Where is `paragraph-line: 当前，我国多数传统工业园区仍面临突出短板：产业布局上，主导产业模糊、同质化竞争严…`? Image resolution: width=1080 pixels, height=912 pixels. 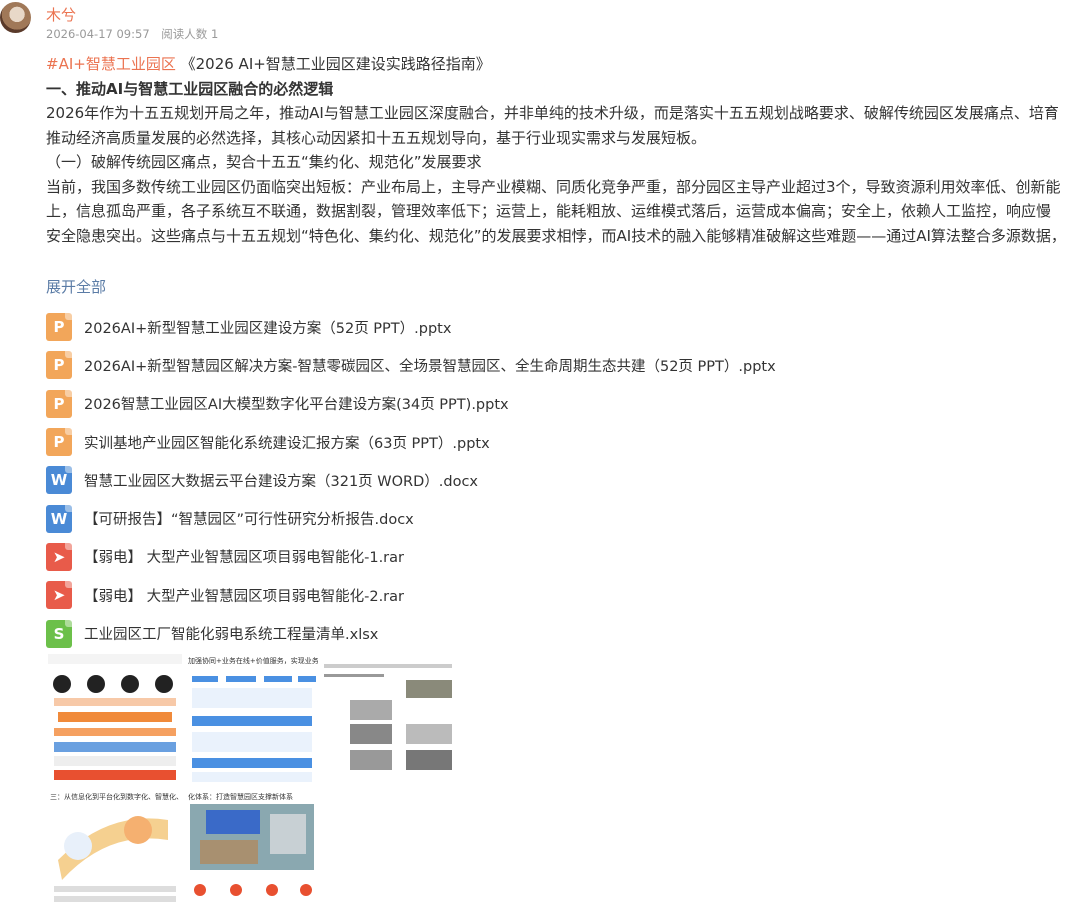 paragraph-line: 当前，我国多数传统工业园区仍面临突出短板：产业布局上，主导产业模糊、同质化竞争严… is located at coordinates (553, 186).